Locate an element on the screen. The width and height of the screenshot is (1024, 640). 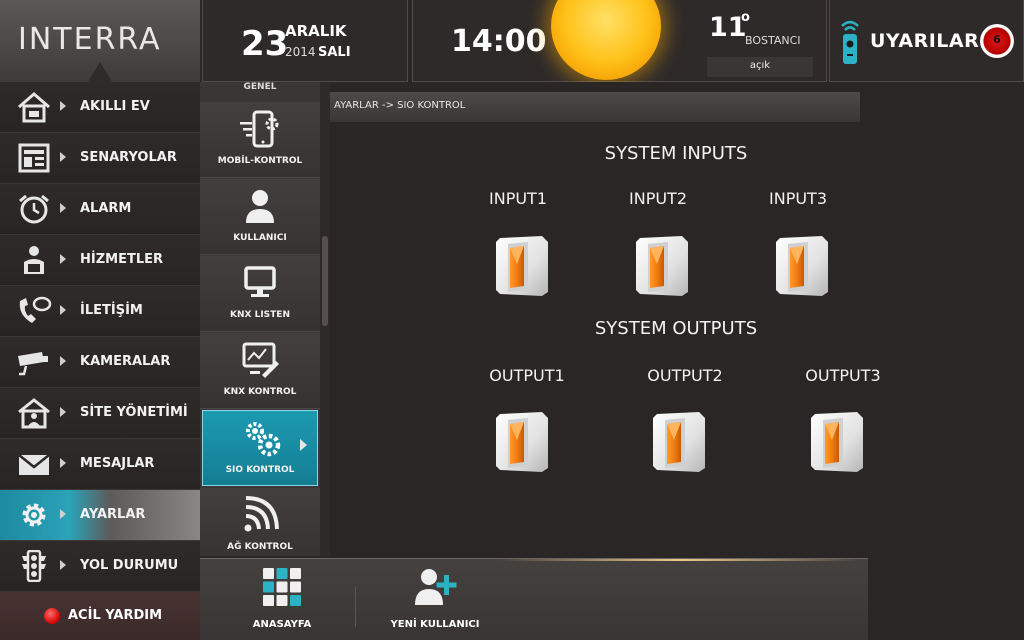
output2-switch is located at coordinates (679, 442).